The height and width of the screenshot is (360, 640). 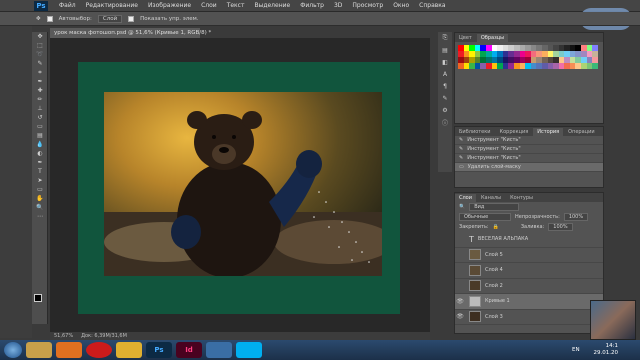 I want to click on layer-row: 👁 Кривые 1, so click(x=529, y=302).